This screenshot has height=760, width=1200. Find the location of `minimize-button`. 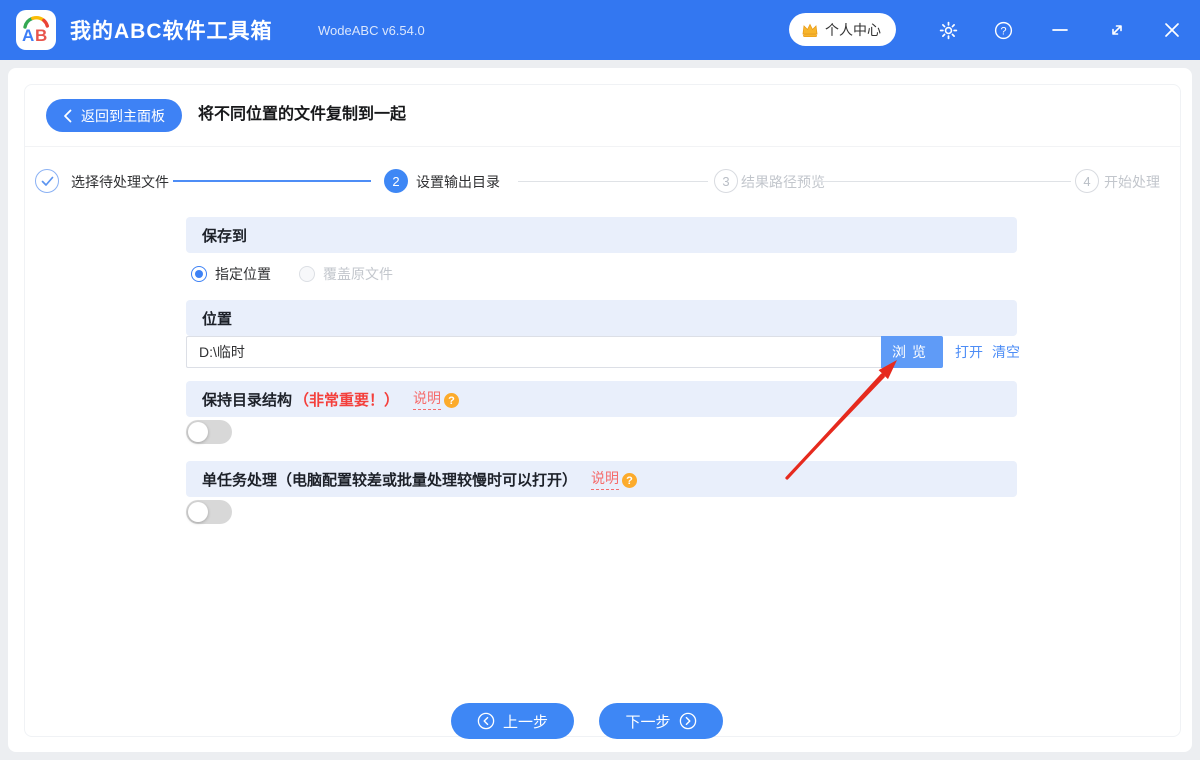

minimize-button is located at coordinates (1060, 30).